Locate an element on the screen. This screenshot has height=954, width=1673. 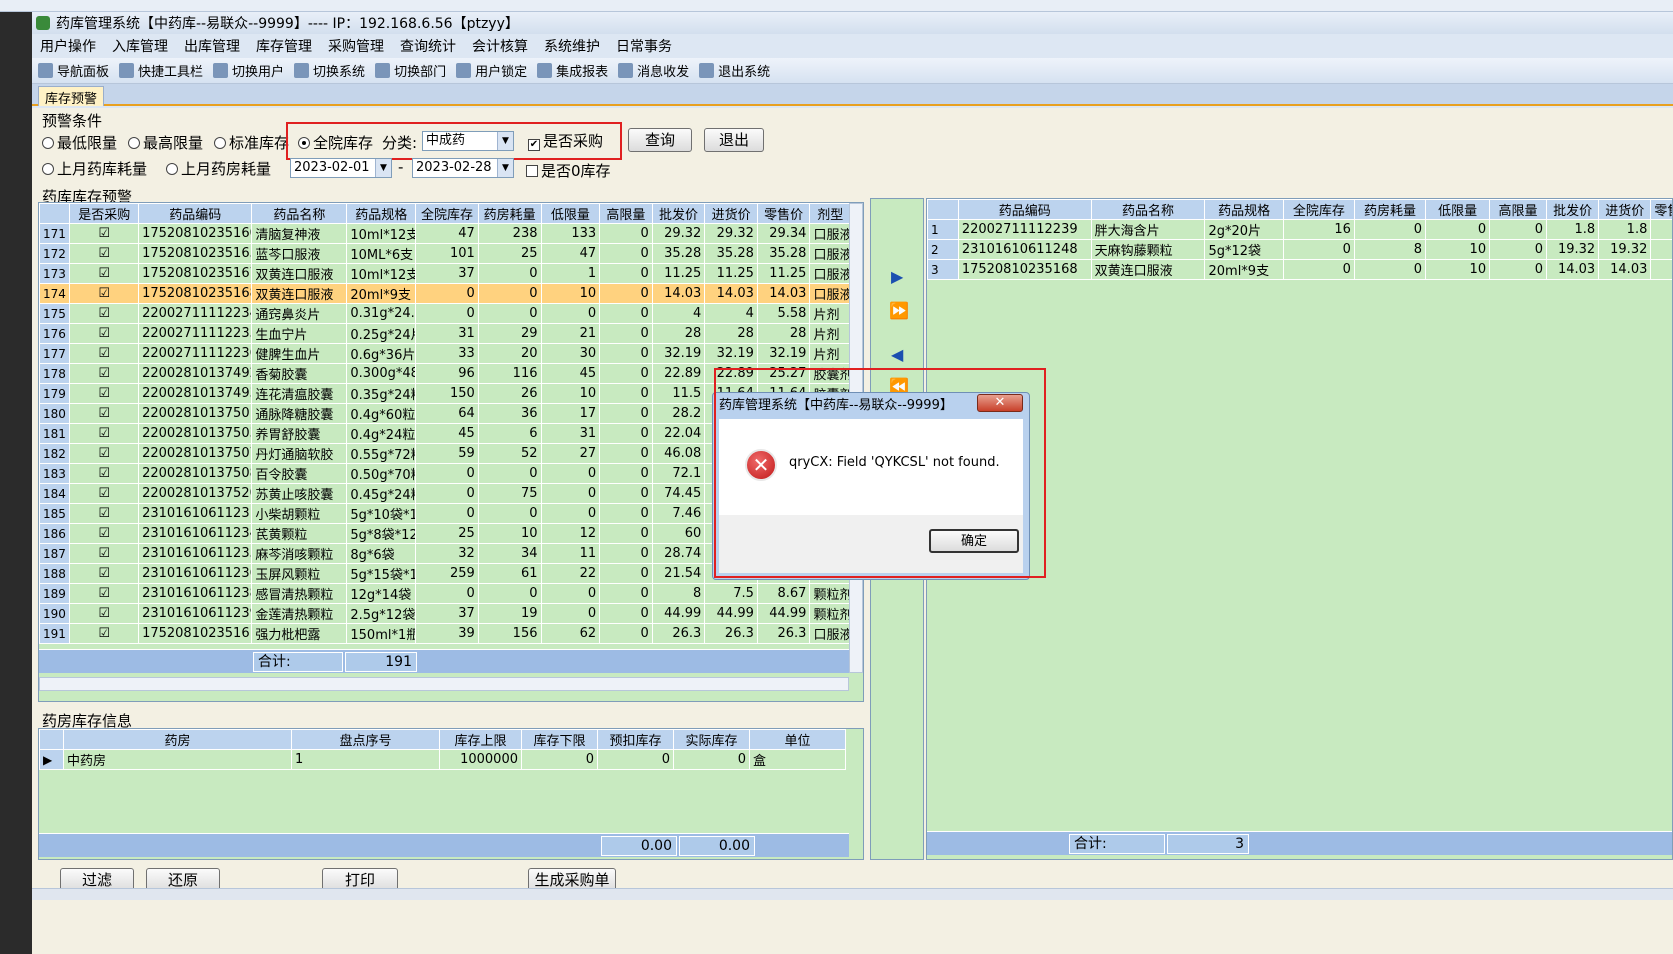
tb-quick-toolbar: 快捷工具栏 is located at coordinates (161, 70).